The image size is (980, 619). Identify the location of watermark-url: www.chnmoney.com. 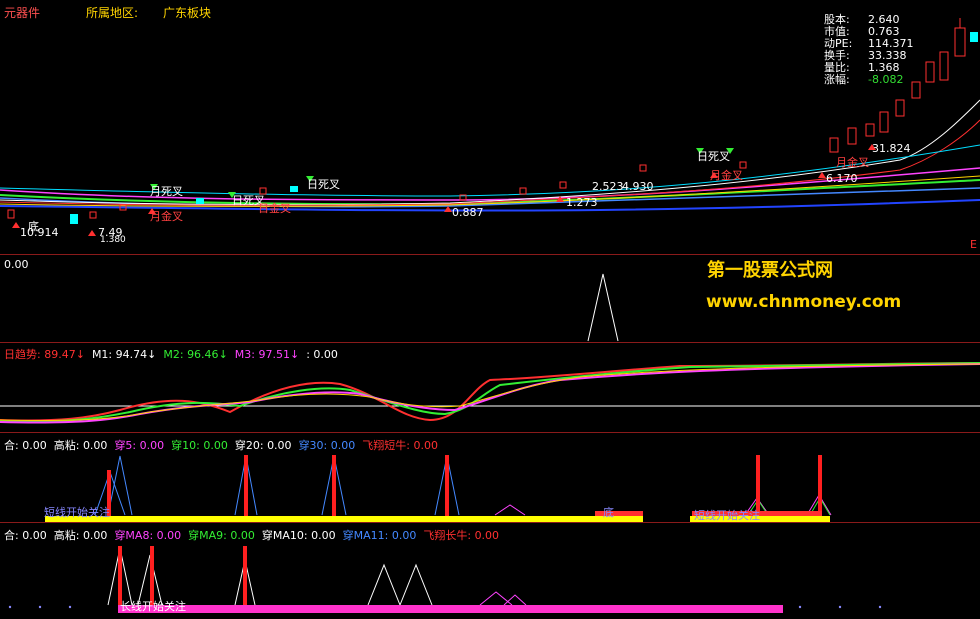
(804, 302).